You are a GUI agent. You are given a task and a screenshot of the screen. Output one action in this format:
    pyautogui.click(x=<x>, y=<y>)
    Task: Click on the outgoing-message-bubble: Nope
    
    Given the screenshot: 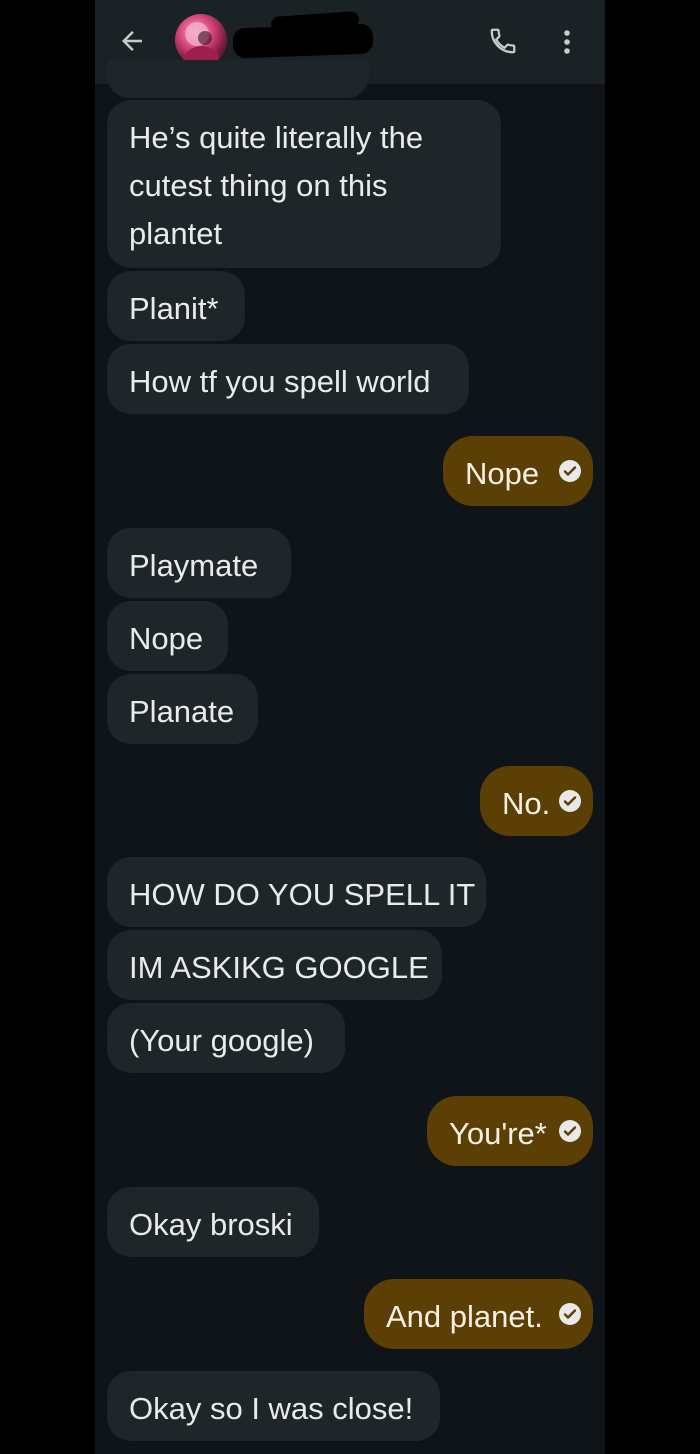 What is the action you would take?
    pyautogui.click(x=518, y=471)
    